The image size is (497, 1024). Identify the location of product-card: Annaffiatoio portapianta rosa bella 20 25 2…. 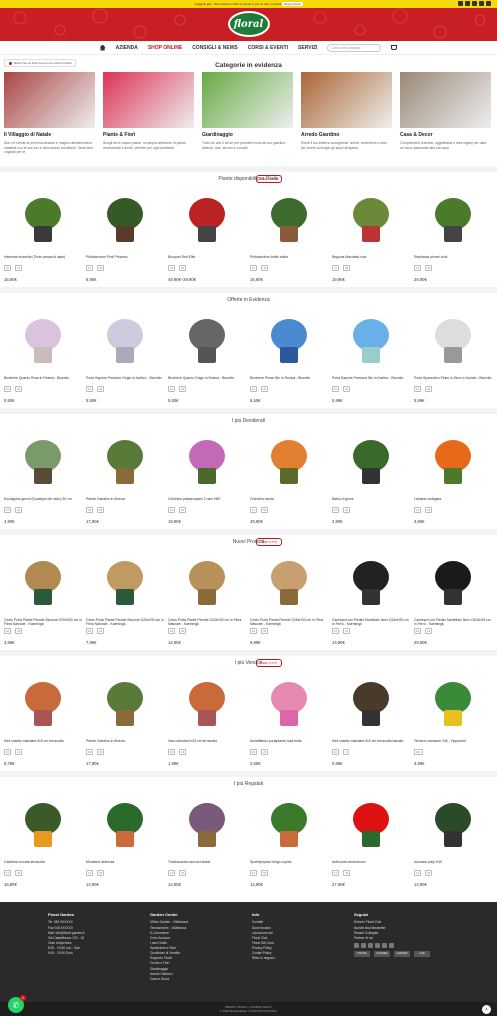
(289, 719).